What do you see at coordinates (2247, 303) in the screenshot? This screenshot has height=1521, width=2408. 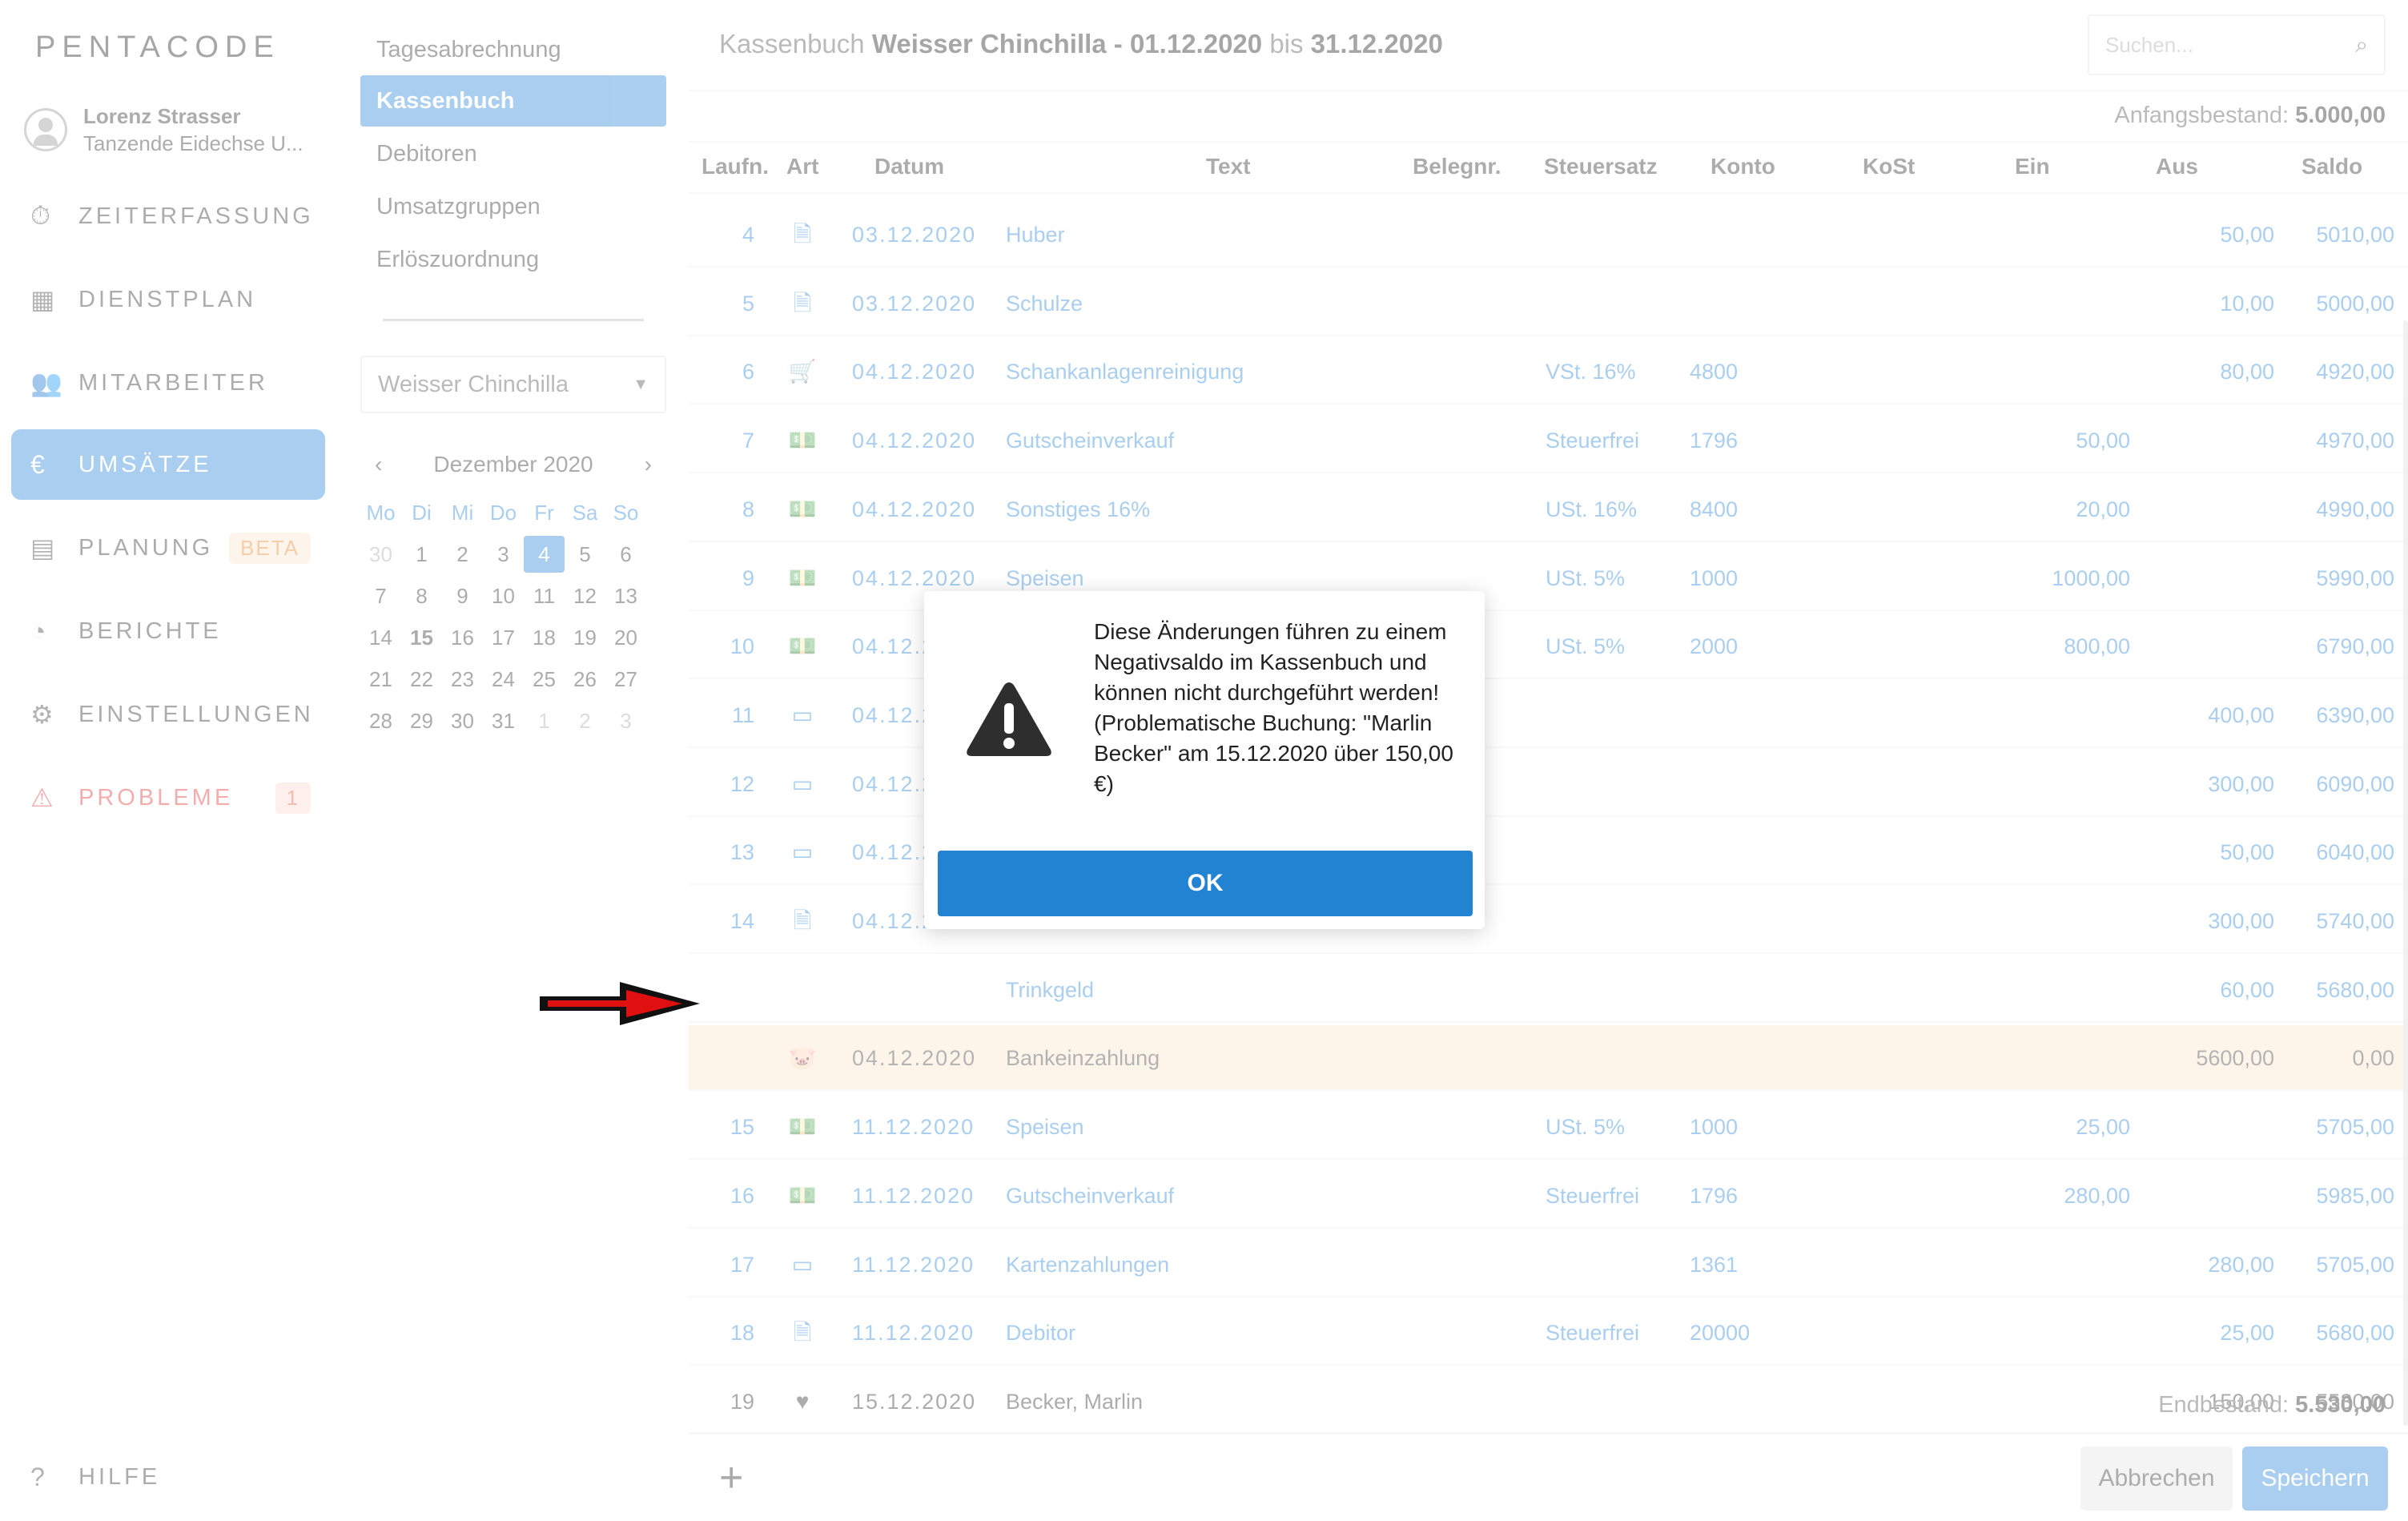 I see `cell-aus: 10,00` at bounding box center [2247, 303].